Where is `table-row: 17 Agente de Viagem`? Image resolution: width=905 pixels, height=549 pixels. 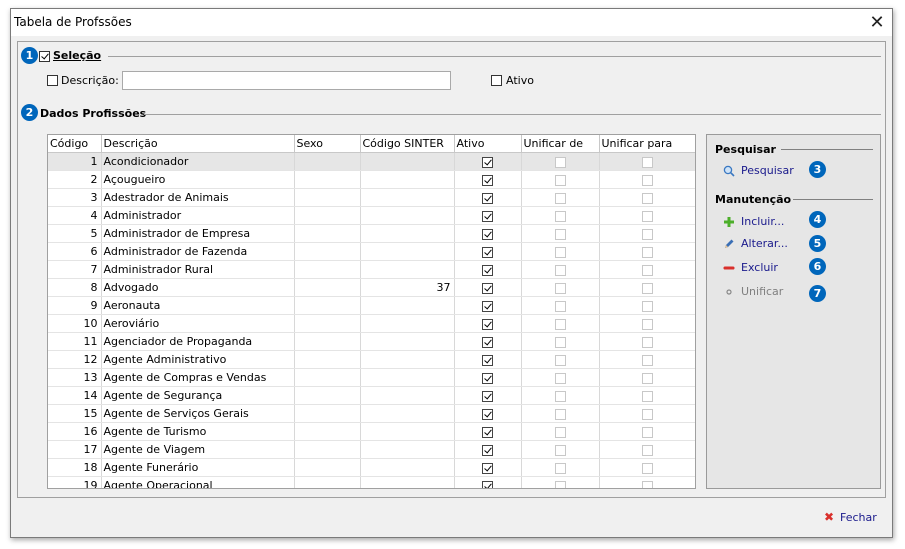
table-row: 17 Agente de Viagem is located at coordinates (371, 449).